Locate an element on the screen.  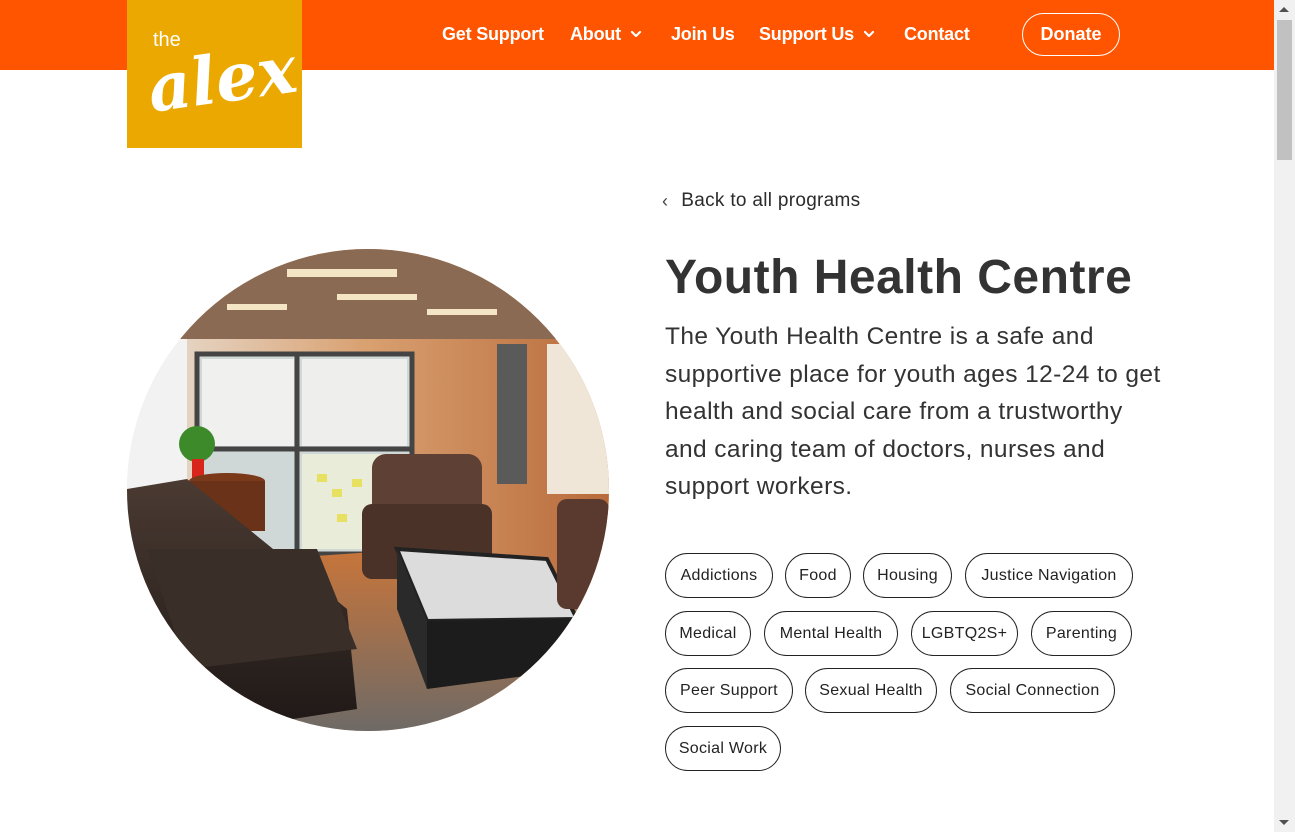
nav-label: About is located at coordinates (595, 33).